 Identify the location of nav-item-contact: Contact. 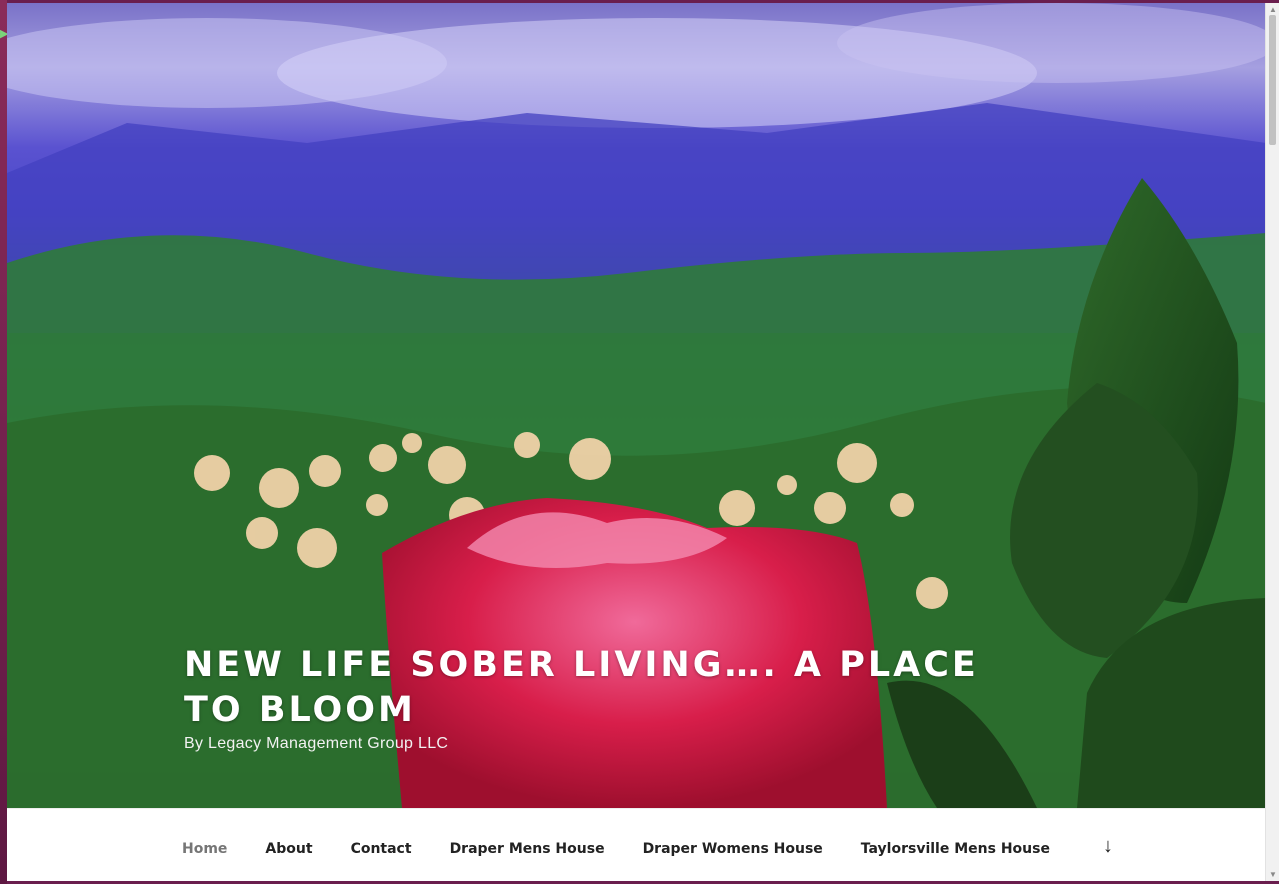
(381, 849).